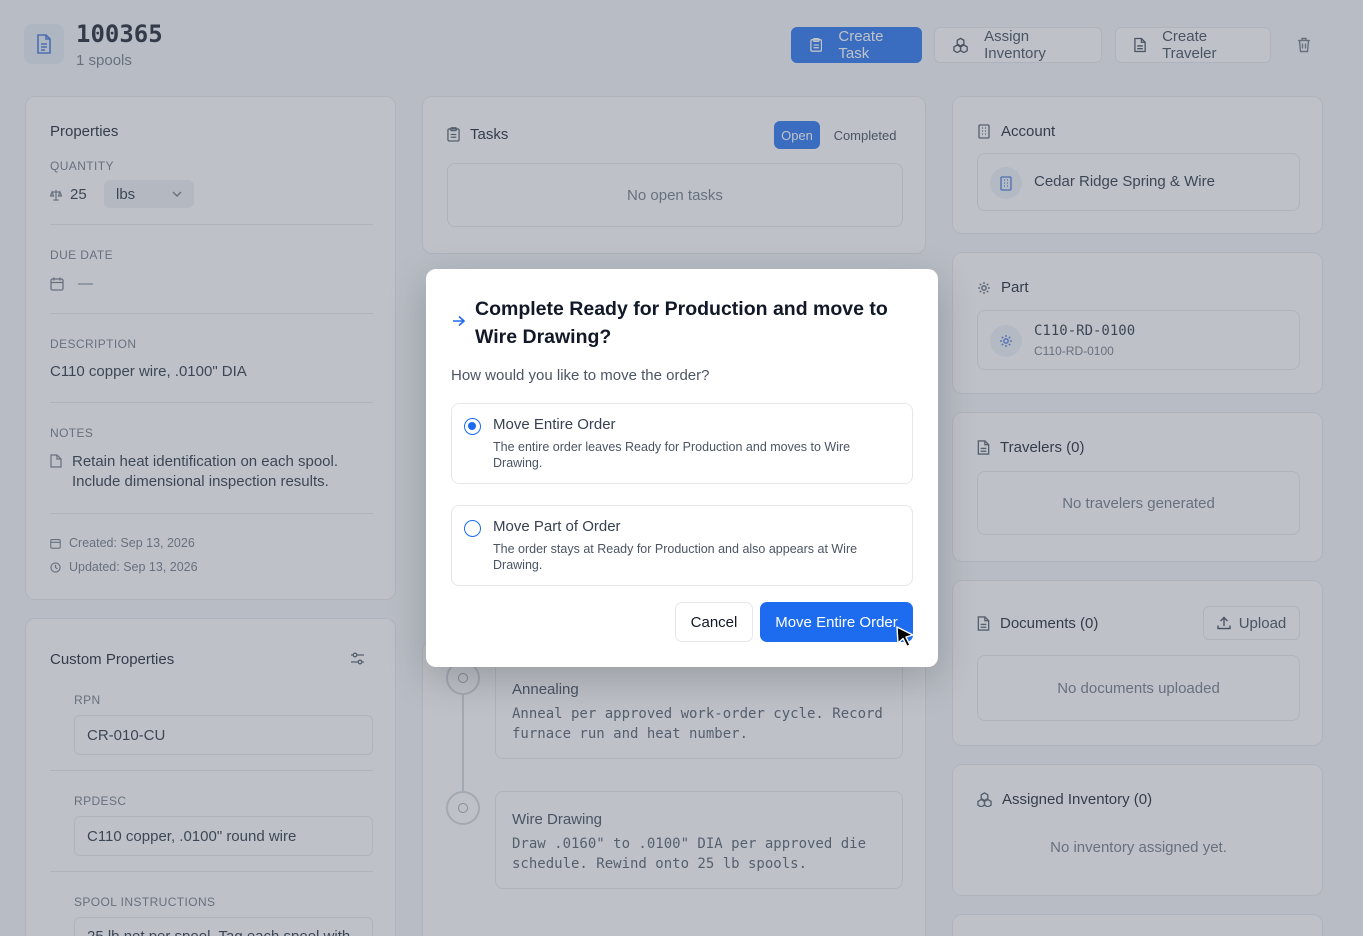  What do you see at coordinates (472, 528) in the screenshot?
I see `radio-unselected` at bounding box center [472, 528].